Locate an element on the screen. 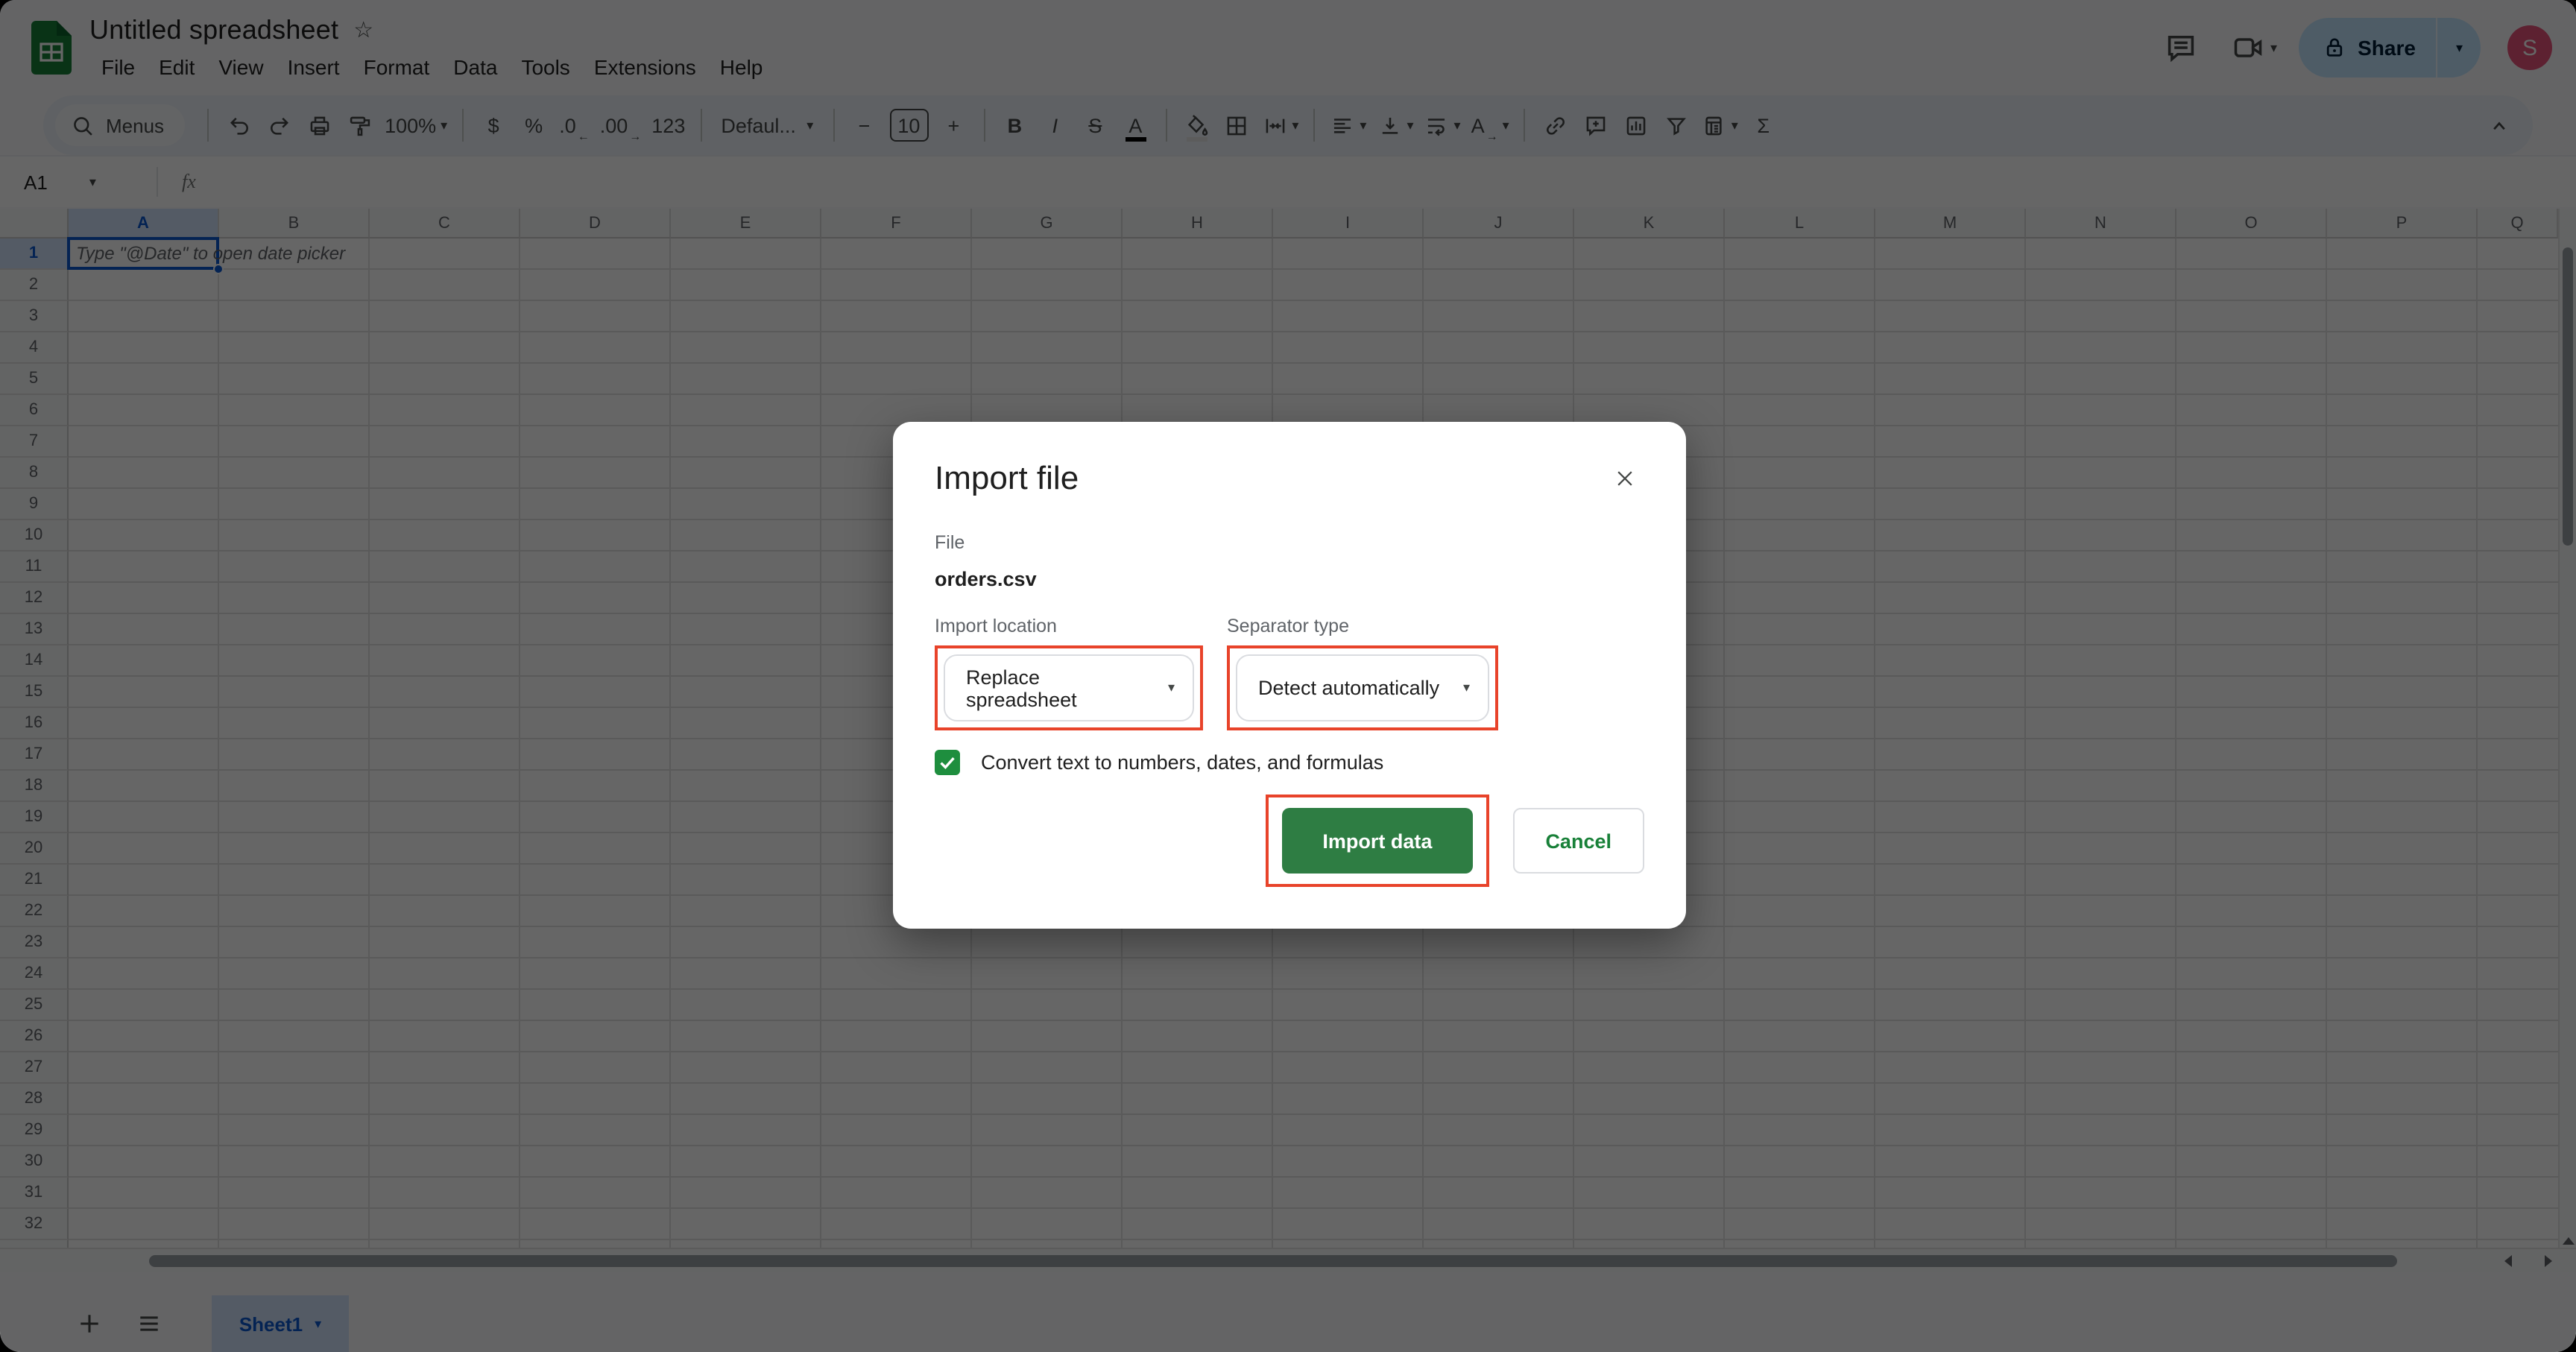  separator-type-field: Separator type Detect automatically ▾ is located at coordinates (1362, 673).